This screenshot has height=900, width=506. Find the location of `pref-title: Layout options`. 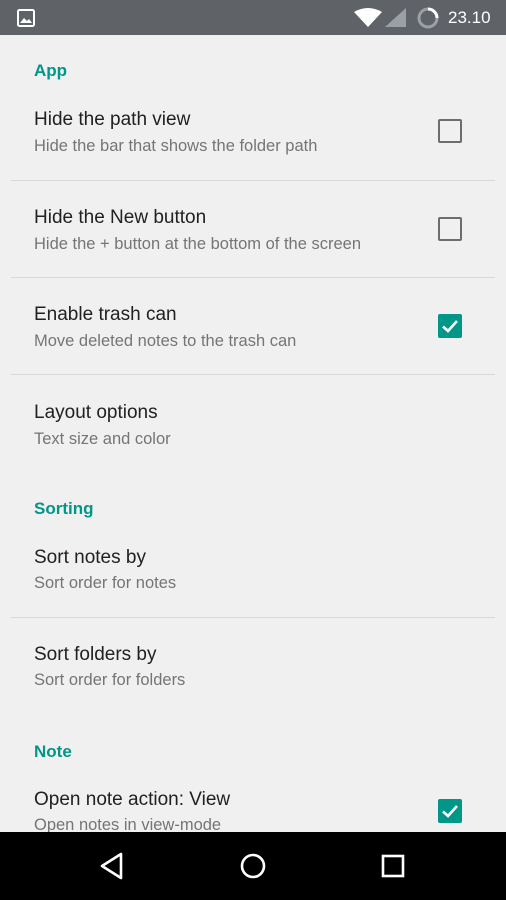

pref-title: Layout options is located at coordinates (96, 412).